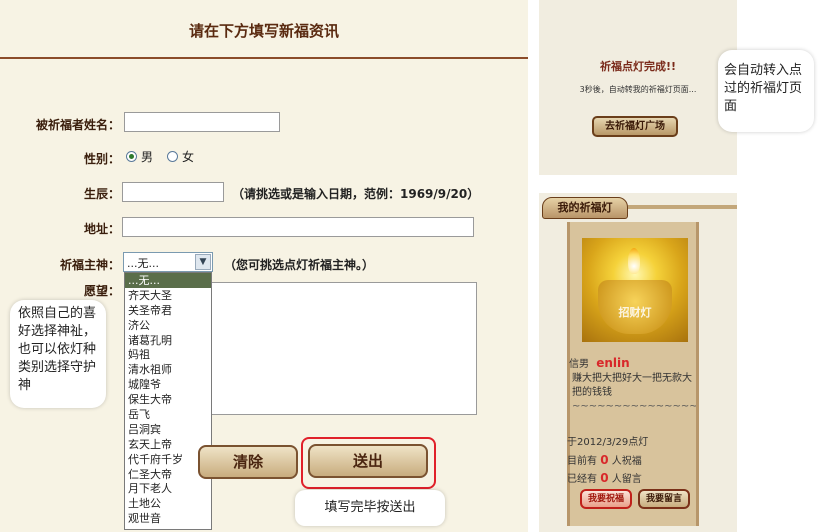  I want to click on bless-button: 我要祝福, so click(606, 499).